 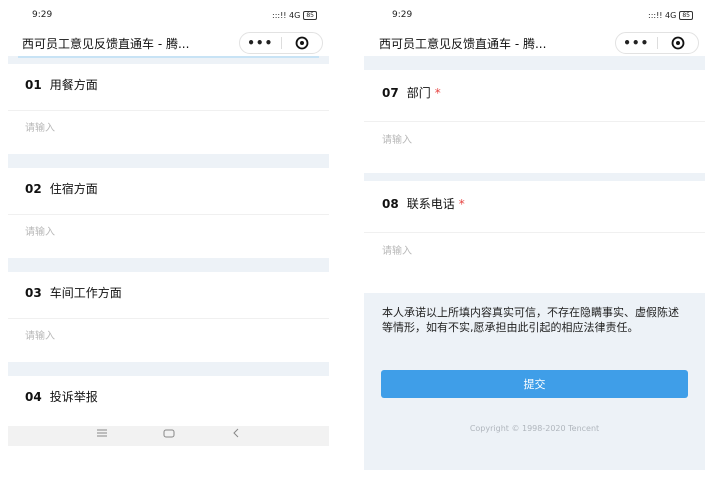 I want to click on question-card: 07 部门 * 请输入, so click(x=534, y=121).